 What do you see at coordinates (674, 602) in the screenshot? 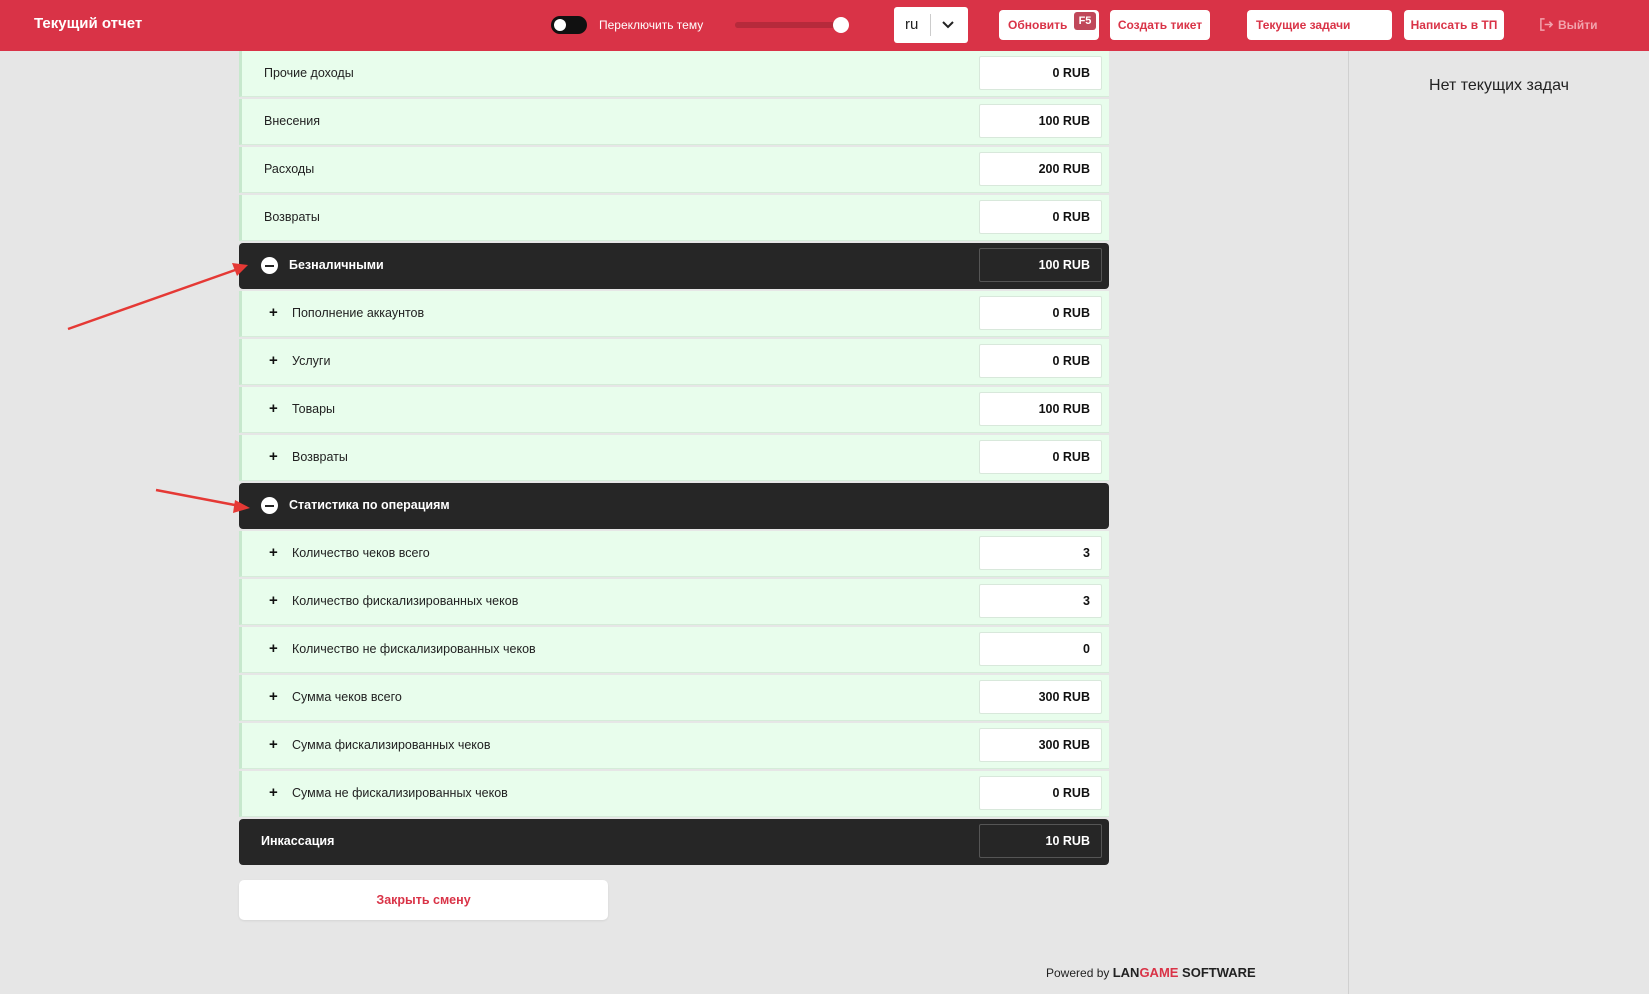
I see `report-row: + Количество фискализированных чеков 3` at bounding box center [674, 602].